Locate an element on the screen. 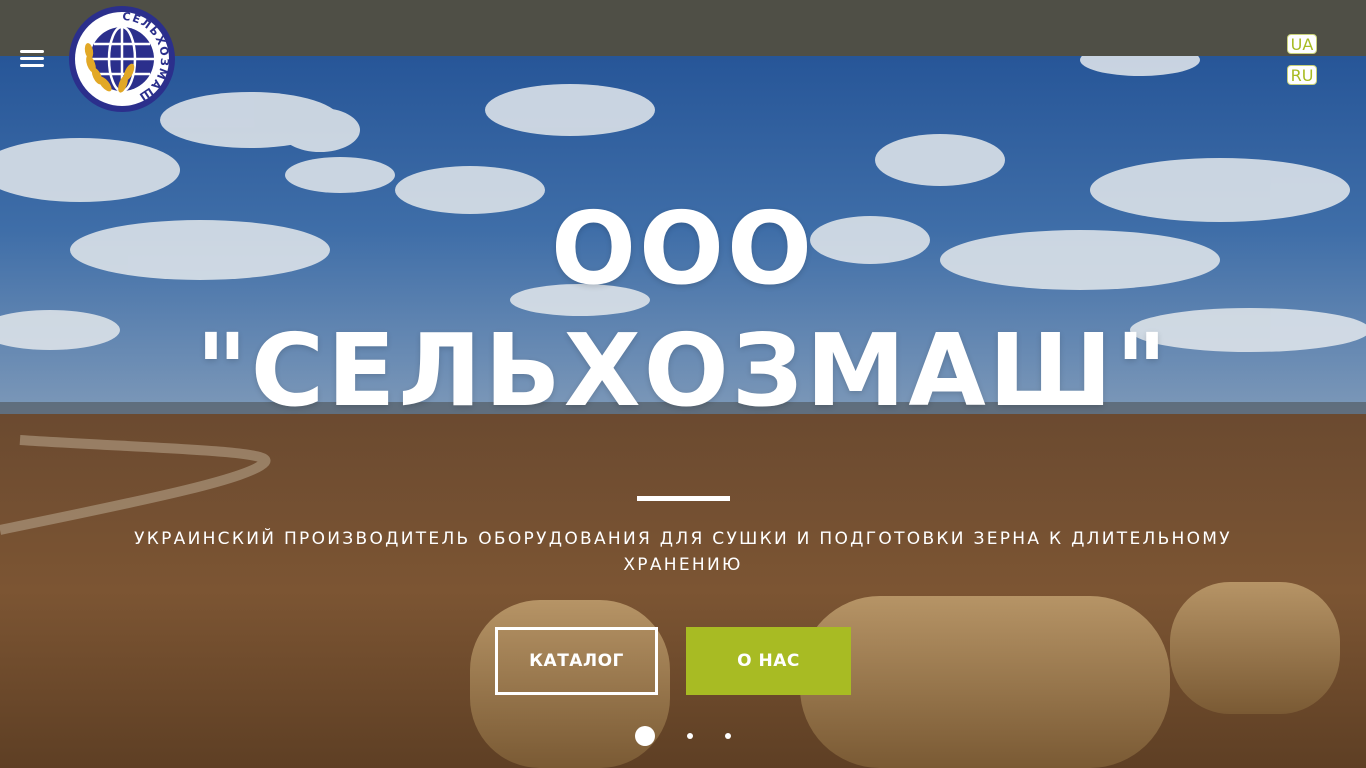 The image size is (1366, 768). top-bar is located at coordinates (683, 28).